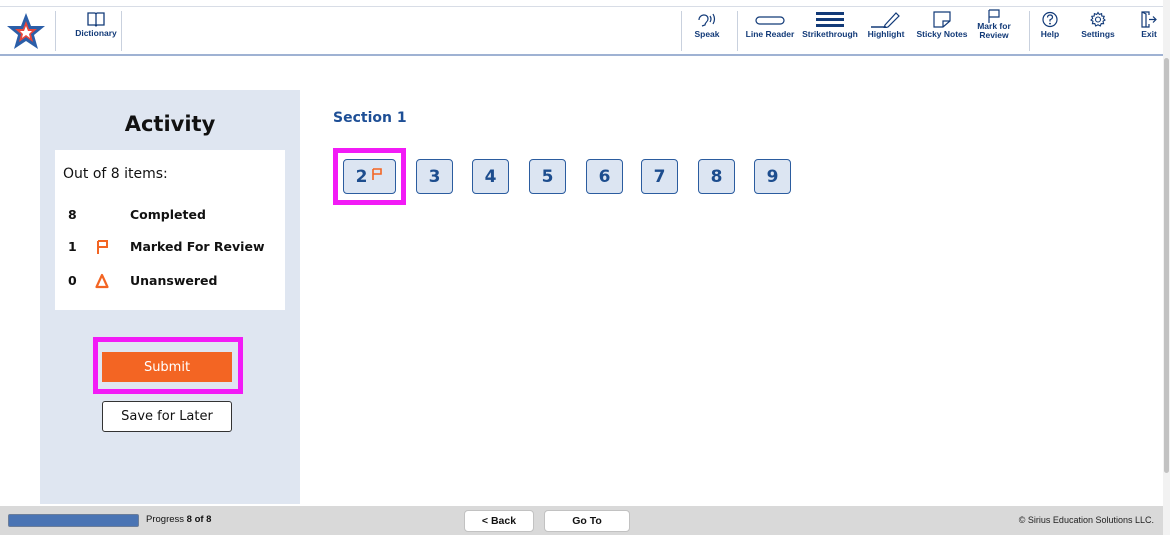 The image size is (1170, 535). What do you see at coordinates (1098, 34) in the screenshot?
I see `settings-label: Settings` at bounding box center [1098, 34].